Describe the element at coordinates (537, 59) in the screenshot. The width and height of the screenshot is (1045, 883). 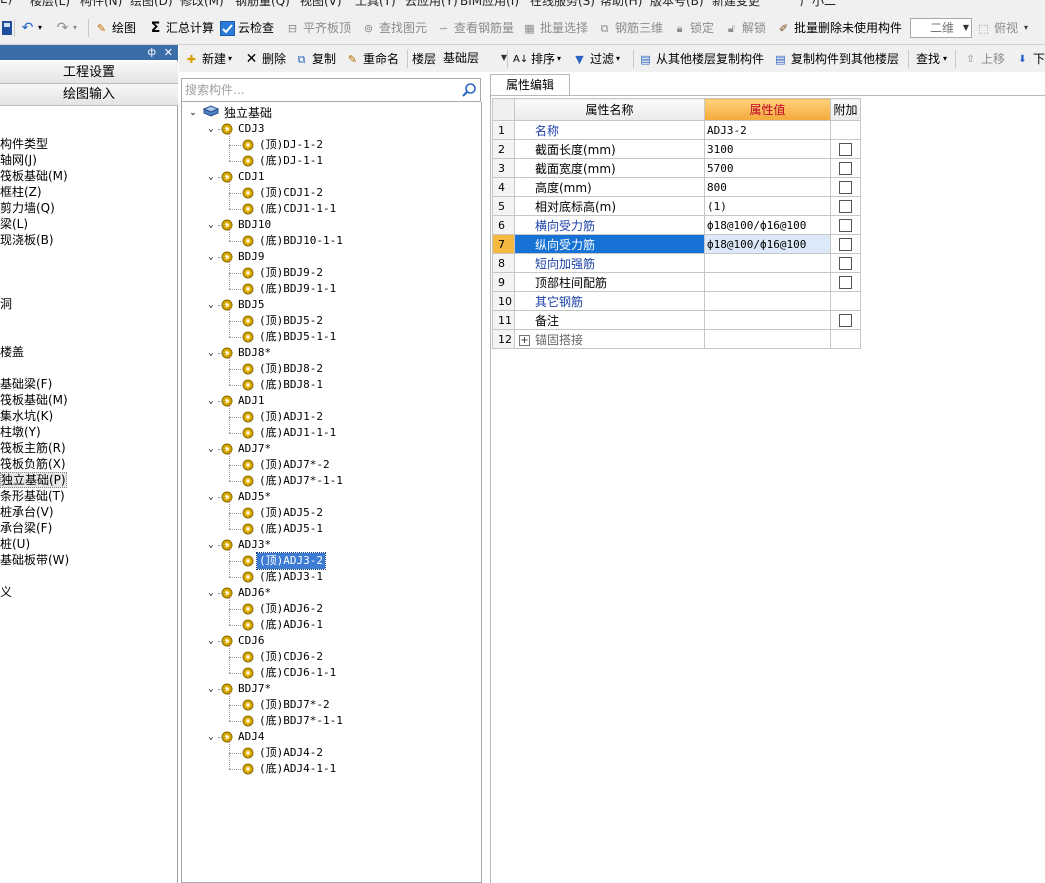
I see `sort-button: A↓ 排序 ▾` at that location.